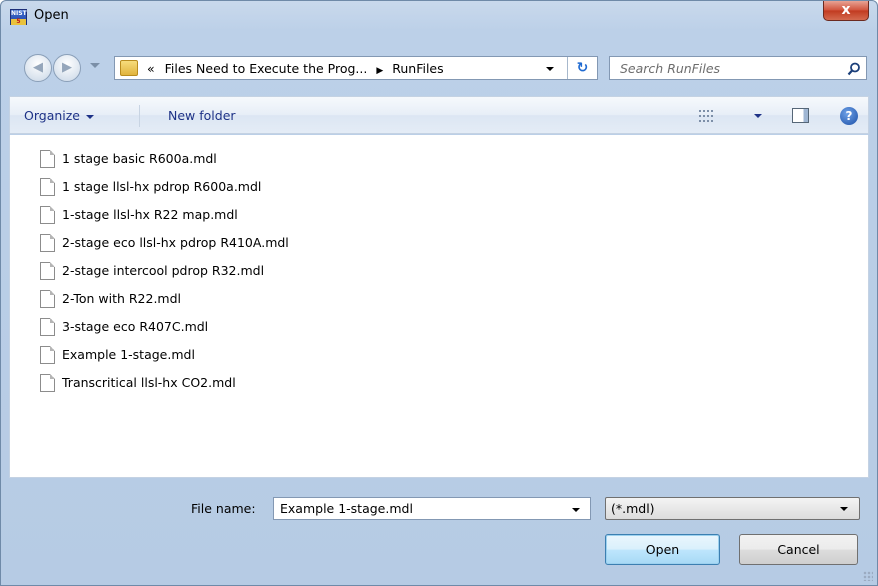 Image resolution: width=878 pixels, height=586 pixels. Describe the element at coordinates (432, 508) in the screenshot. I see `file-name-field: Example 1-stage.mdl` at that location.